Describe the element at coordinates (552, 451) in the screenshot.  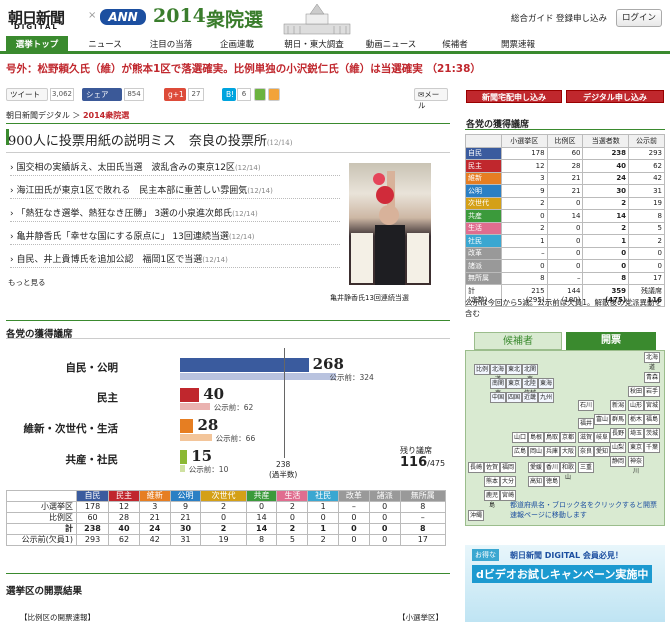
I see `prefecture-link: 兵庫` at that location.